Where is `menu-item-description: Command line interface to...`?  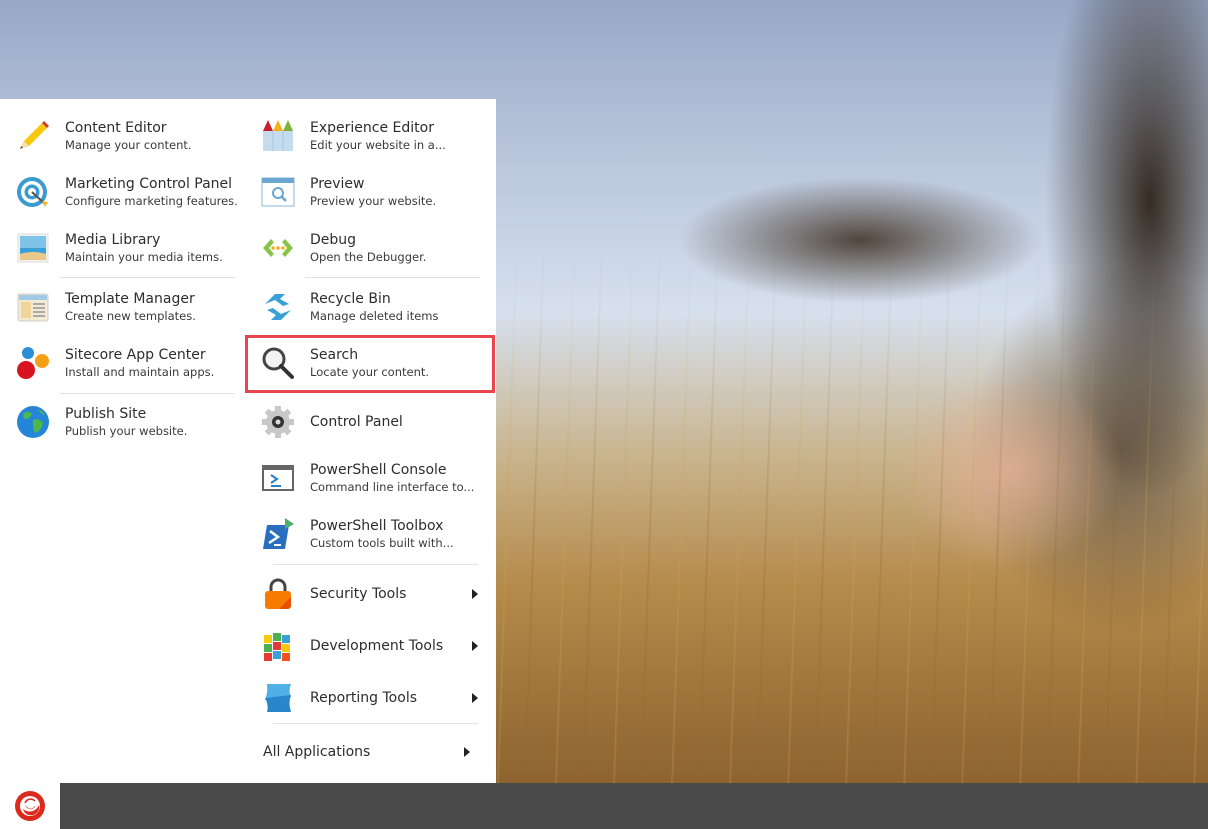
menu-item-description: Command line interface to... is located at coordinates (392, 487).